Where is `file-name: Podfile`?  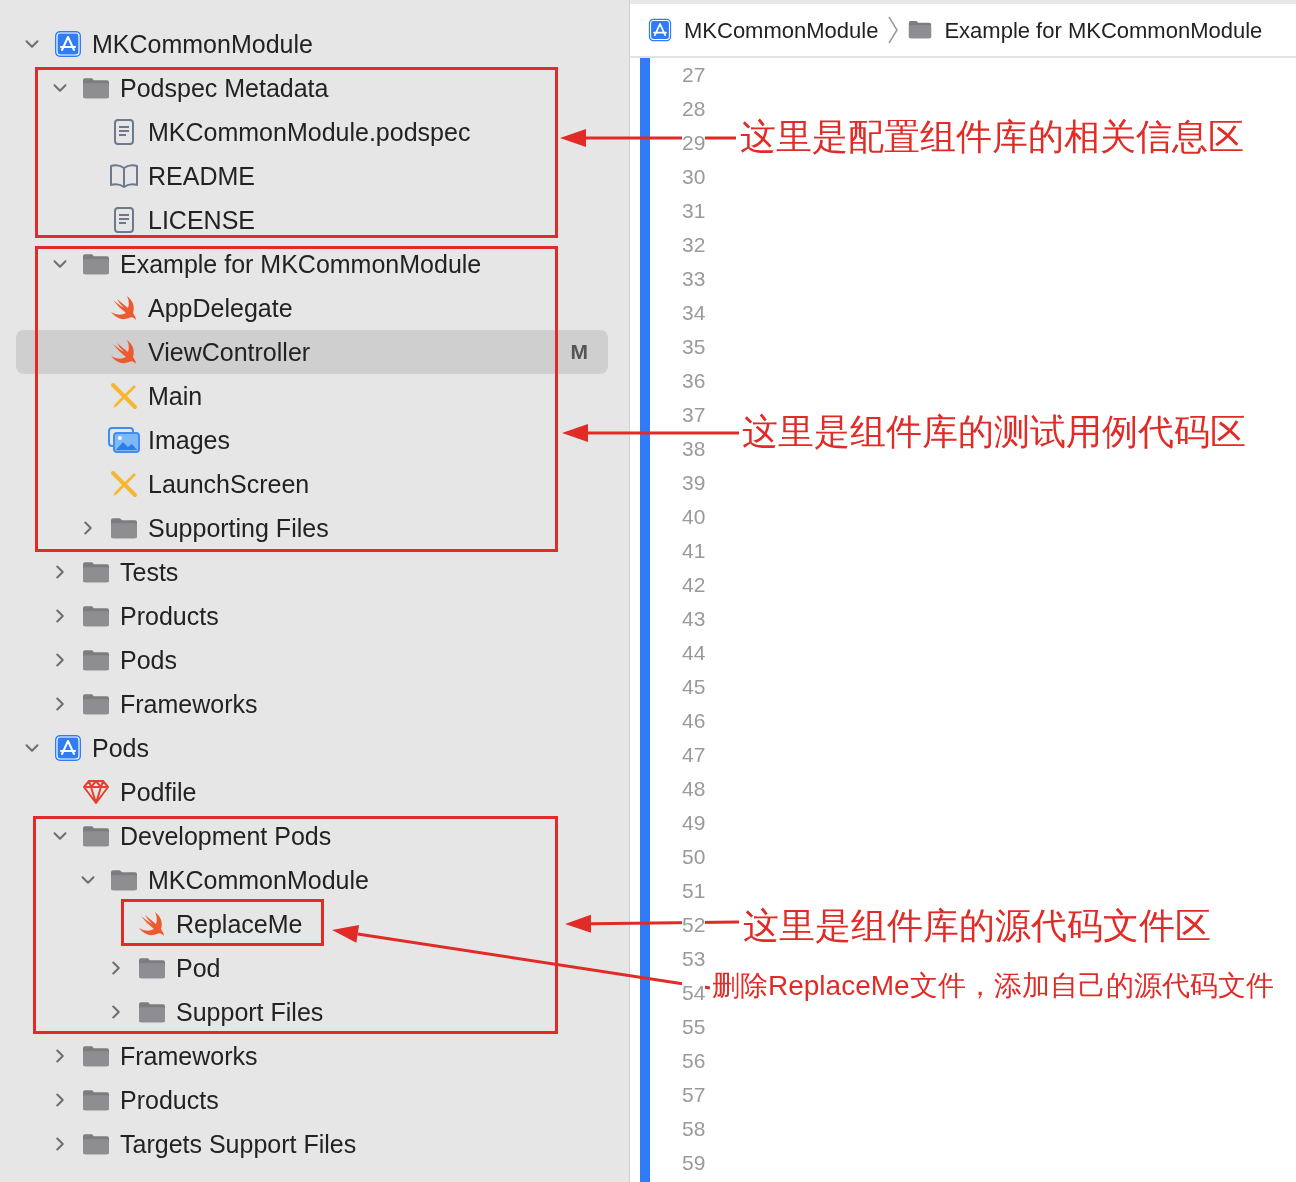
file-name: Podfile is located at coordinates (158, 792).